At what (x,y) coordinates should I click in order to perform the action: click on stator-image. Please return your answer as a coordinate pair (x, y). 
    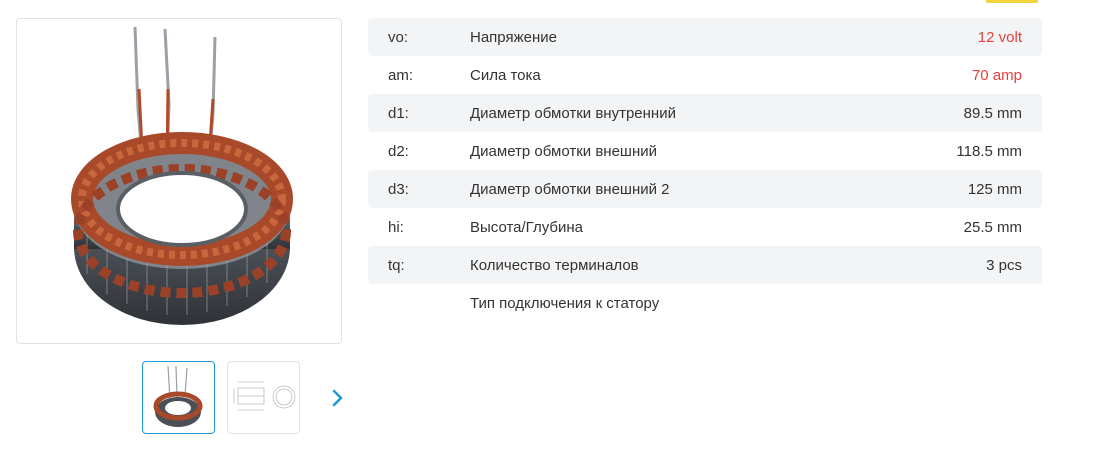
    Looking at the image, I should click on (182, 175).